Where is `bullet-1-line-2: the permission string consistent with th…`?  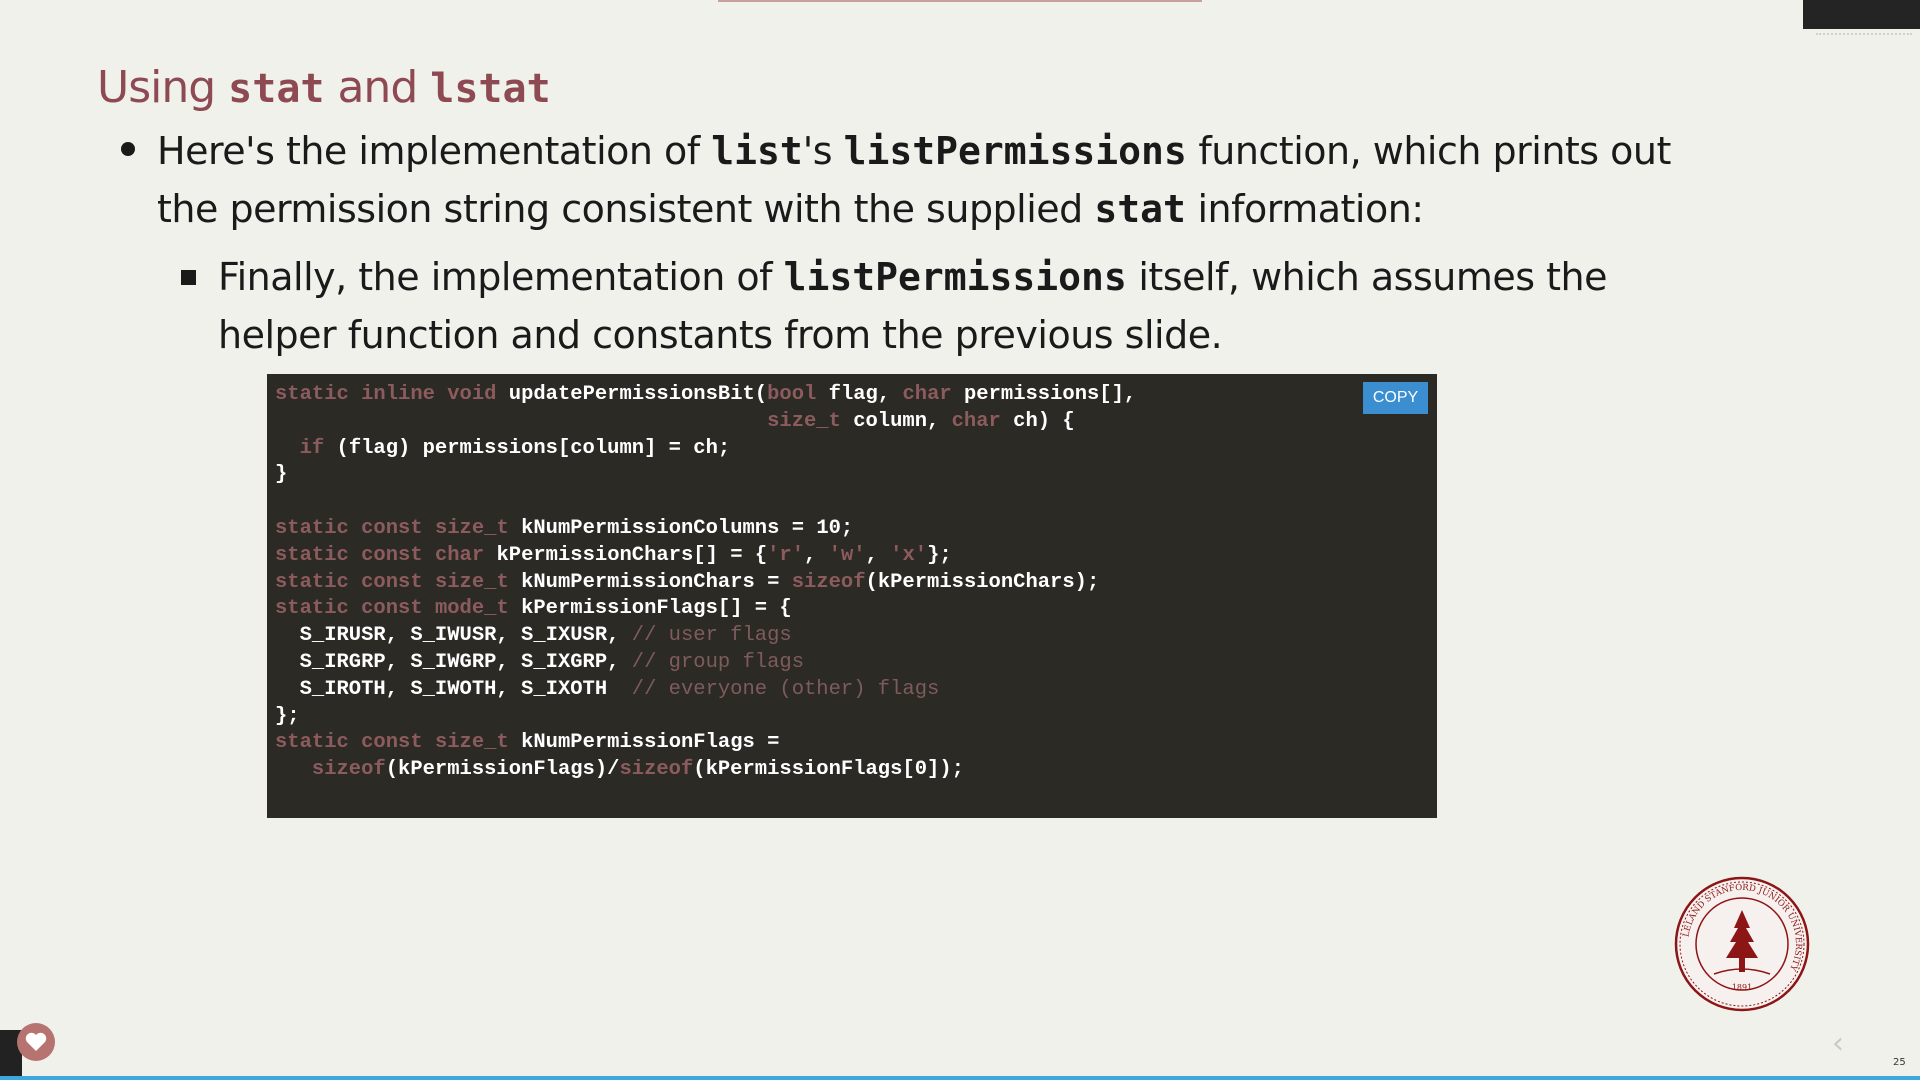
bullet-1-line-2: the permission string consistent with th… is located at coordinates (790, 209).